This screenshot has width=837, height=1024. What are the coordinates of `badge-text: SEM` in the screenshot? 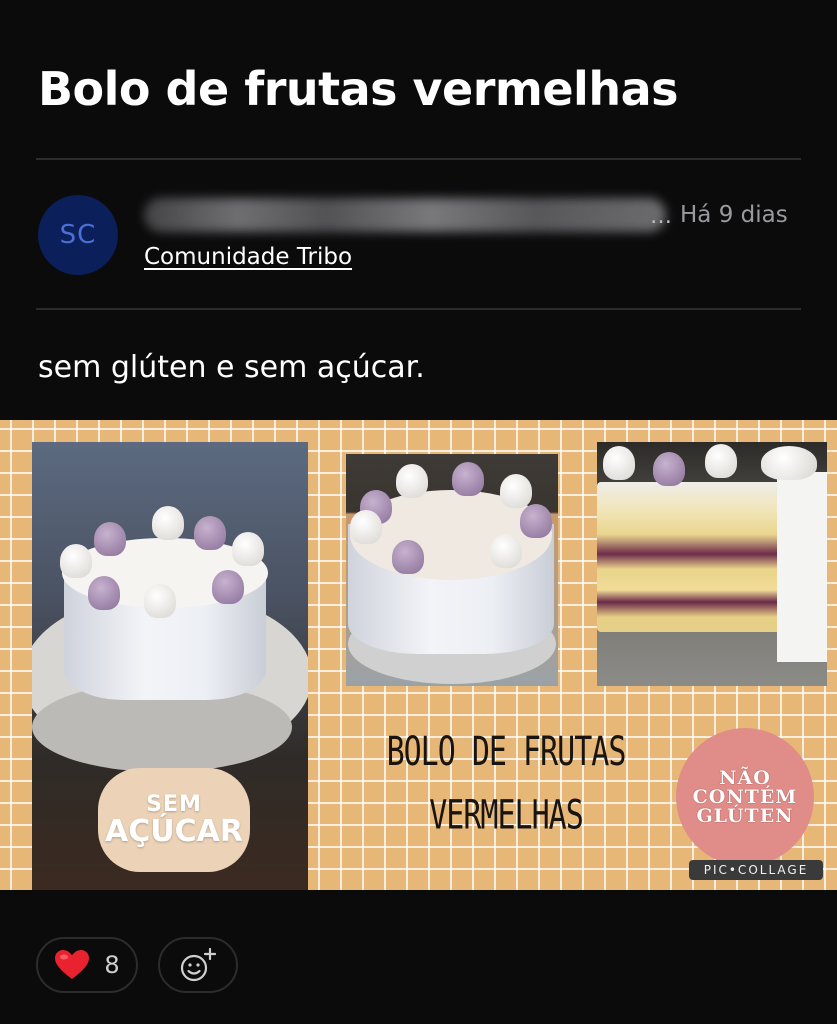 It's located at (174, 804).